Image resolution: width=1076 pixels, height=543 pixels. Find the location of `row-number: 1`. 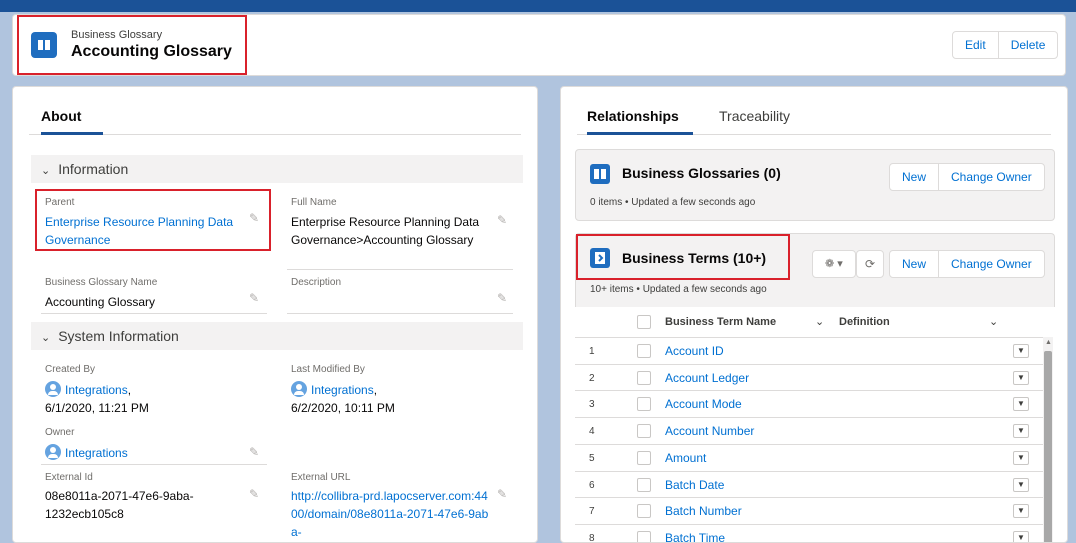

row-number: 1 is located at coordinates (592, 351).